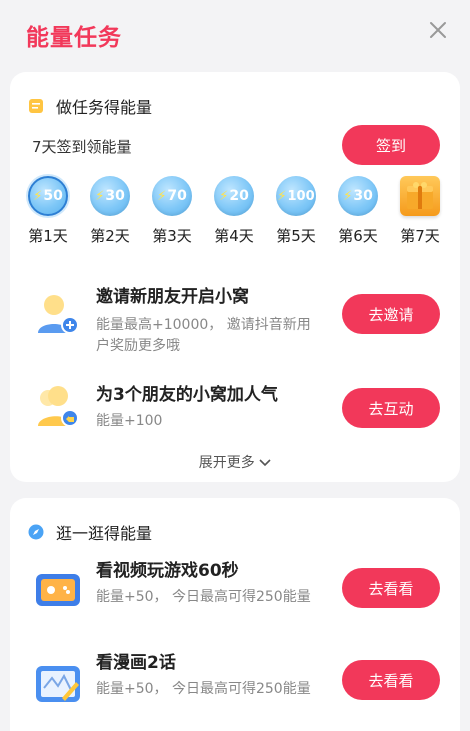 The width and height of the screenshot is (470, 731). Describe the element at coordinates (48, 196) in the screenshot. I see `energy-coin-icon: ⚡ 50` at that location.